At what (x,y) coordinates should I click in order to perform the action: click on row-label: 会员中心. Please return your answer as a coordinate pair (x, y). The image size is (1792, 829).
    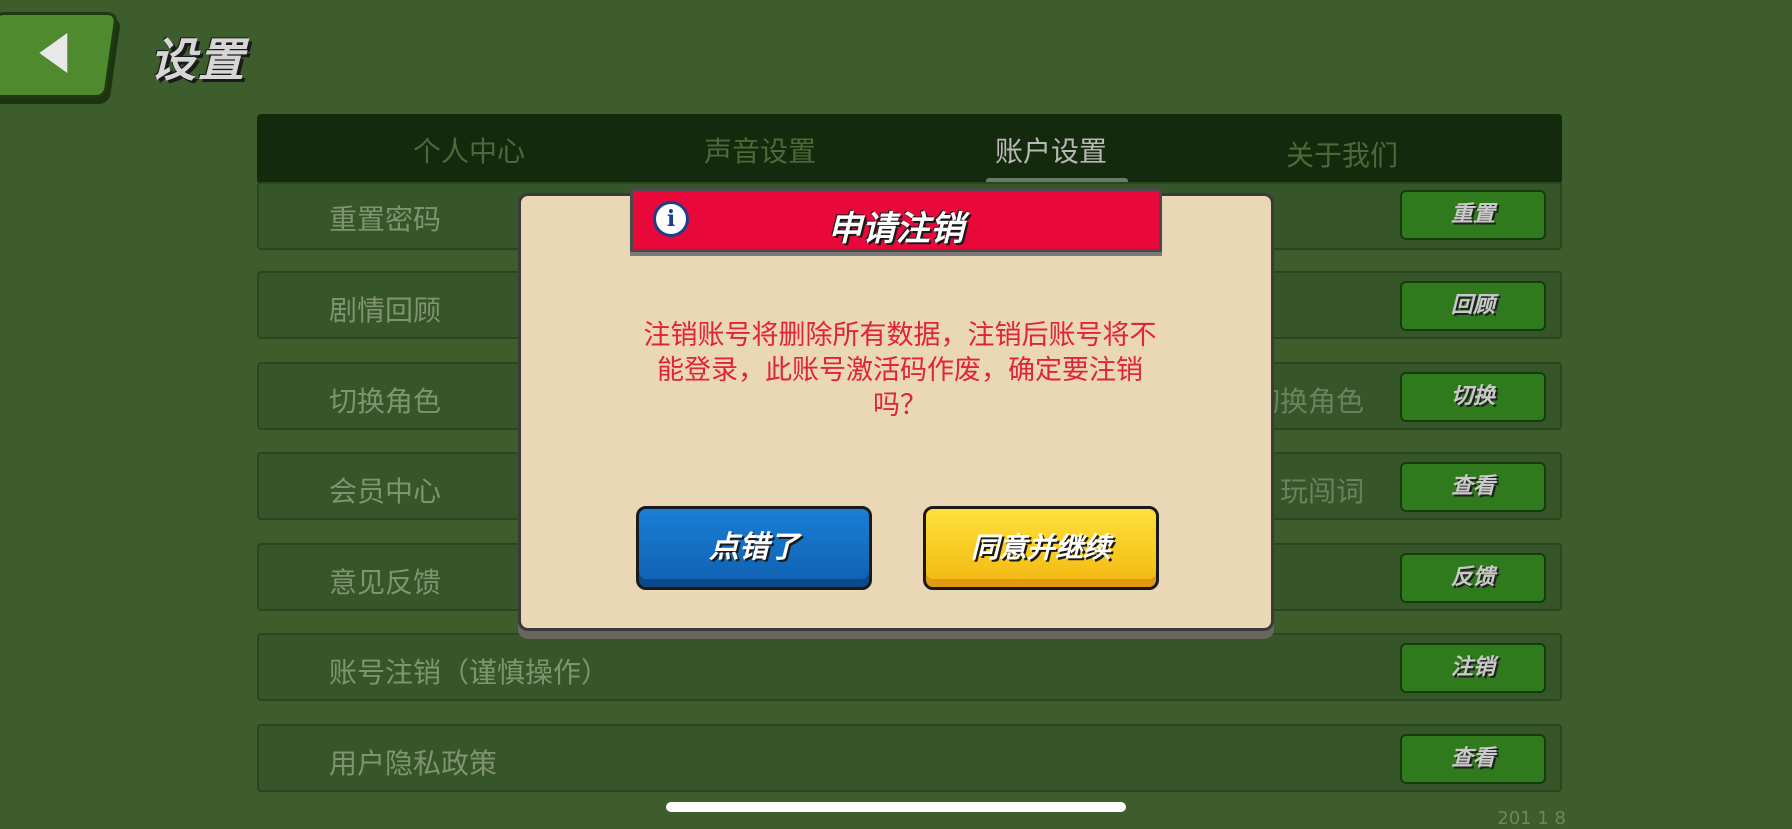
    Looking at the image, I should click on (385, 491).